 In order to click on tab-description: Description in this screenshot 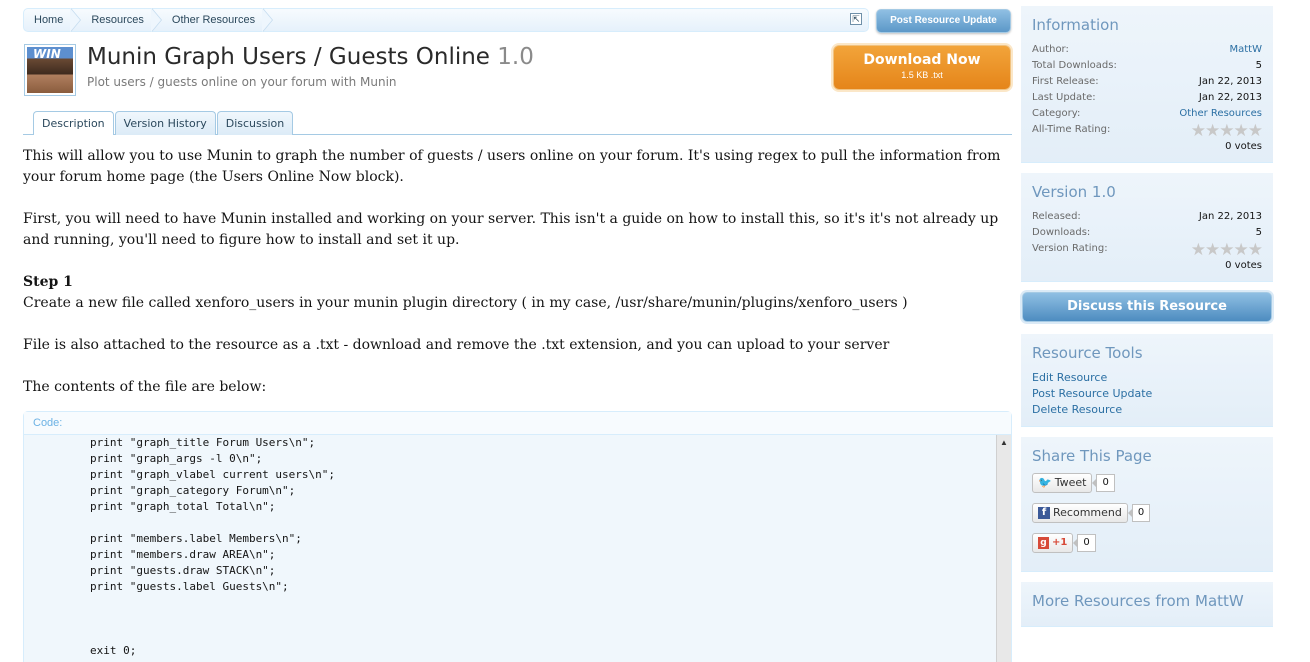, I will do `click(73, 123)`.